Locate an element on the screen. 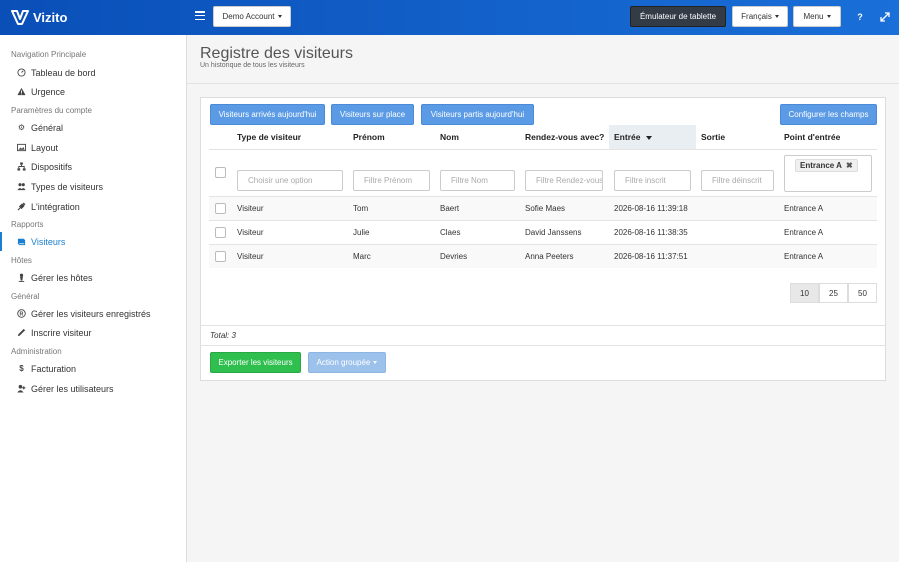 The height and width of the screenshot is (562, 899). sidebar-section-hosts: Hôtes is located at coordinates (21, 260).